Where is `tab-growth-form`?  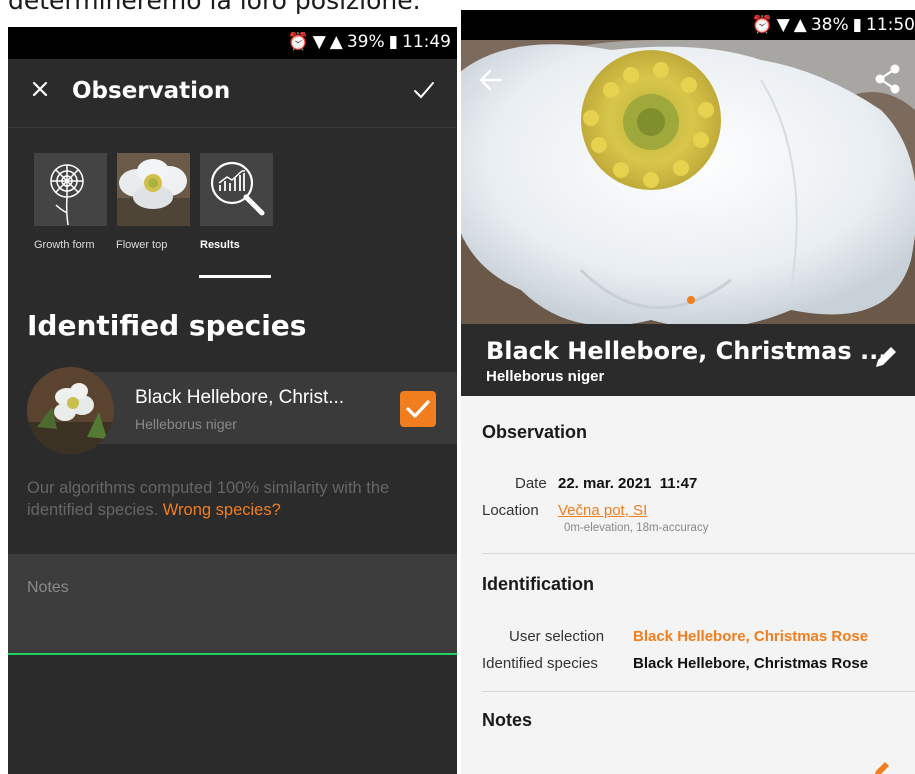
tab-growth-form is located at coordinates (70, 189).